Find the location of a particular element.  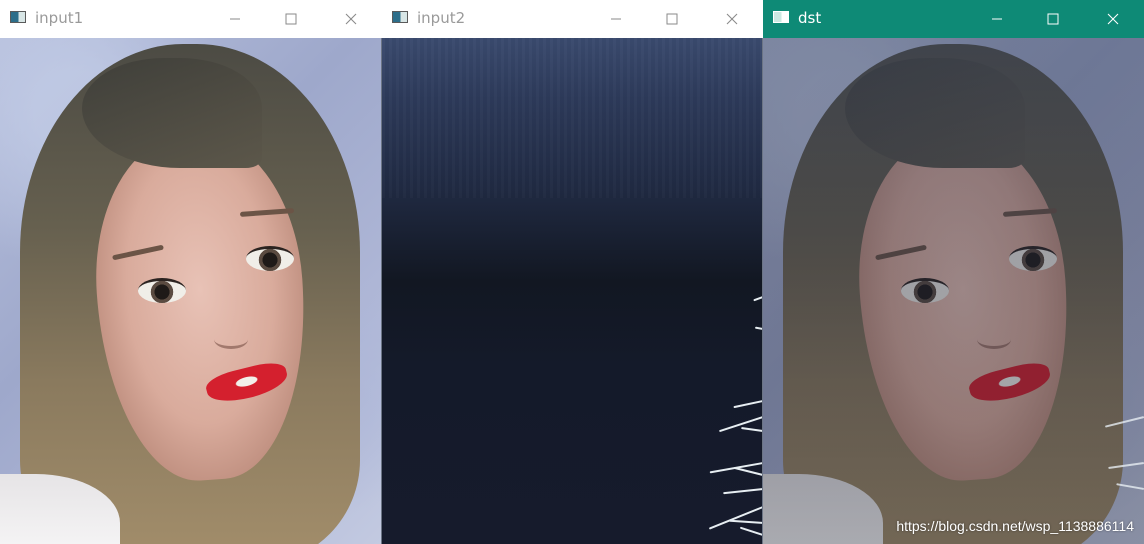

window-title: input2 is located at coordinates (441, 18).